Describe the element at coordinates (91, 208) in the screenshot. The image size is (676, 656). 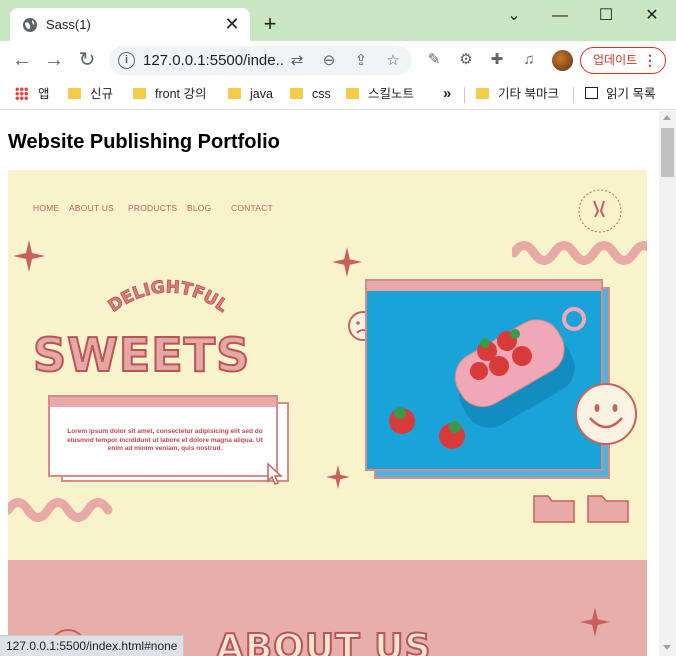
I see `hero-nav-about: ABOUT US` at that location.